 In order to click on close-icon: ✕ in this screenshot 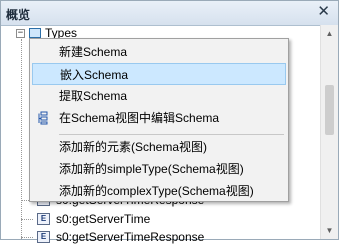, I will do `click(323, 12)`.